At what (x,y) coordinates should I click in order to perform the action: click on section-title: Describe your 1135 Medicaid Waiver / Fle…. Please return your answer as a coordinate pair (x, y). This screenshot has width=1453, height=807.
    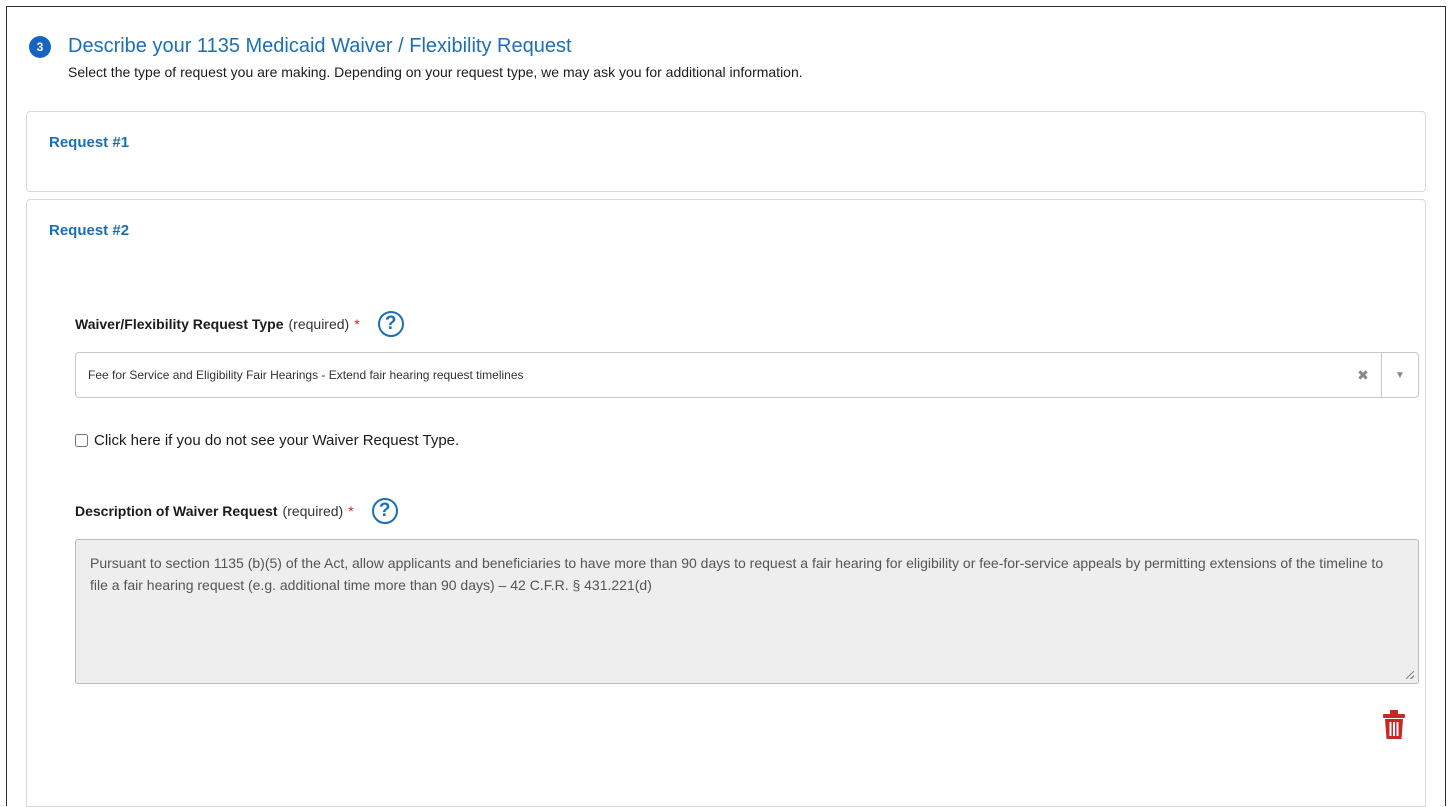
    Looking at the image, I should click on (320, 46).